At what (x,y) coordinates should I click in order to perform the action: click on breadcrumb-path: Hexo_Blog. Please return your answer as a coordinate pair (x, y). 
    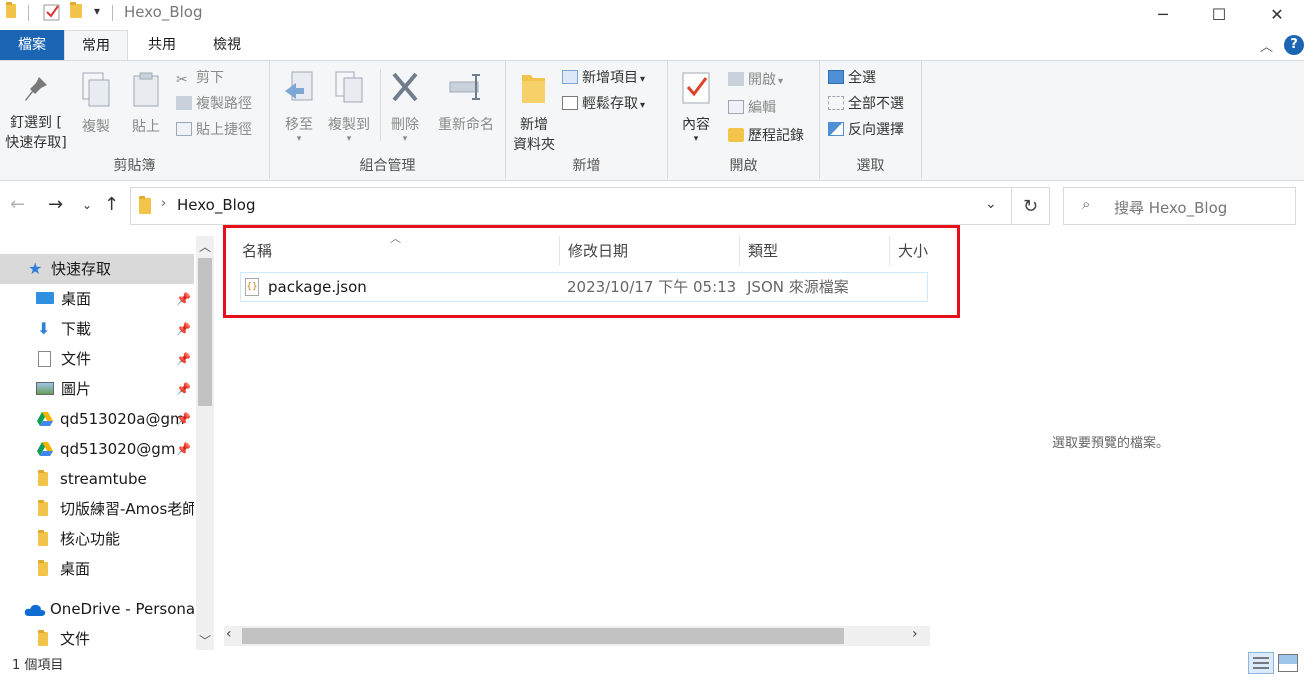
    Looking at the image, I should click on (216, 205).